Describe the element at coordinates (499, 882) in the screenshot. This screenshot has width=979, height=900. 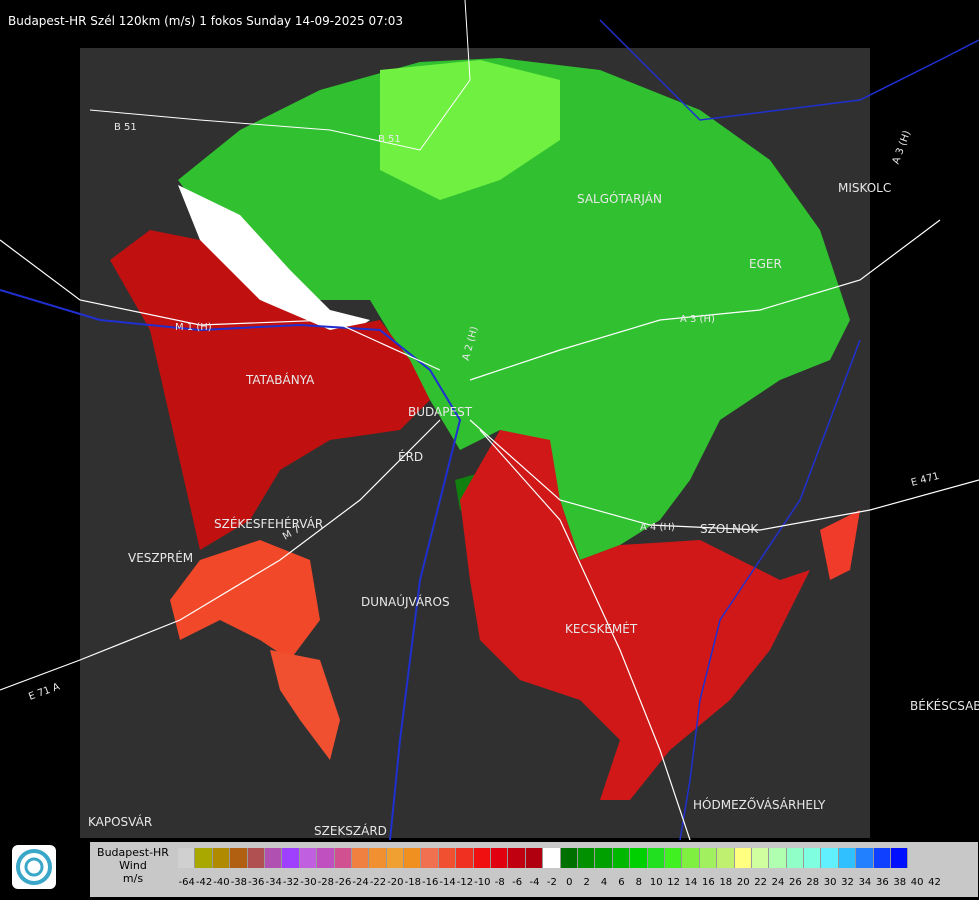
I see `legend-tick: -8` at that location.